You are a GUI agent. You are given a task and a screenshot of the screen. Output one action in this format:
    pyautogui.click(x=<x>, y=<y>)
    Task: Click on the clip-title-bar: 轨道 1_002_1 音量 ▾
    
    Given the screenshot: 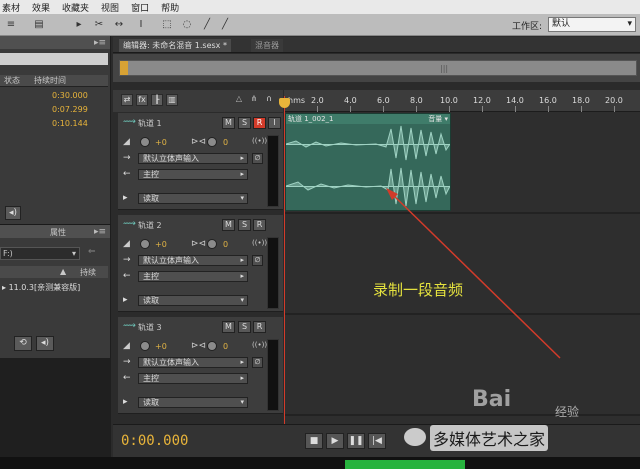 What is the action you would take?
    pyautogui.click(x=368, y=119)
    